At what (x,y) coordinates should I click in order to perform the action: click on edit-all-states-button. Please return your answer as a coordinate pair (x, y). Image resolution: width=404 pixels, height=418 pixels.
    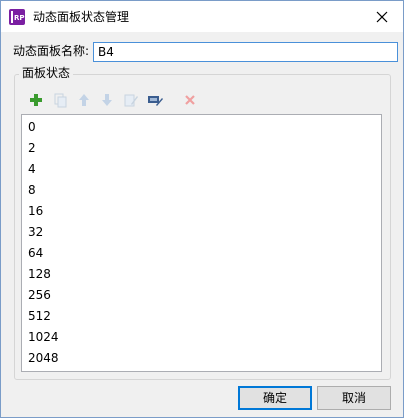
    Looking at the image, I should click on (155, 100).